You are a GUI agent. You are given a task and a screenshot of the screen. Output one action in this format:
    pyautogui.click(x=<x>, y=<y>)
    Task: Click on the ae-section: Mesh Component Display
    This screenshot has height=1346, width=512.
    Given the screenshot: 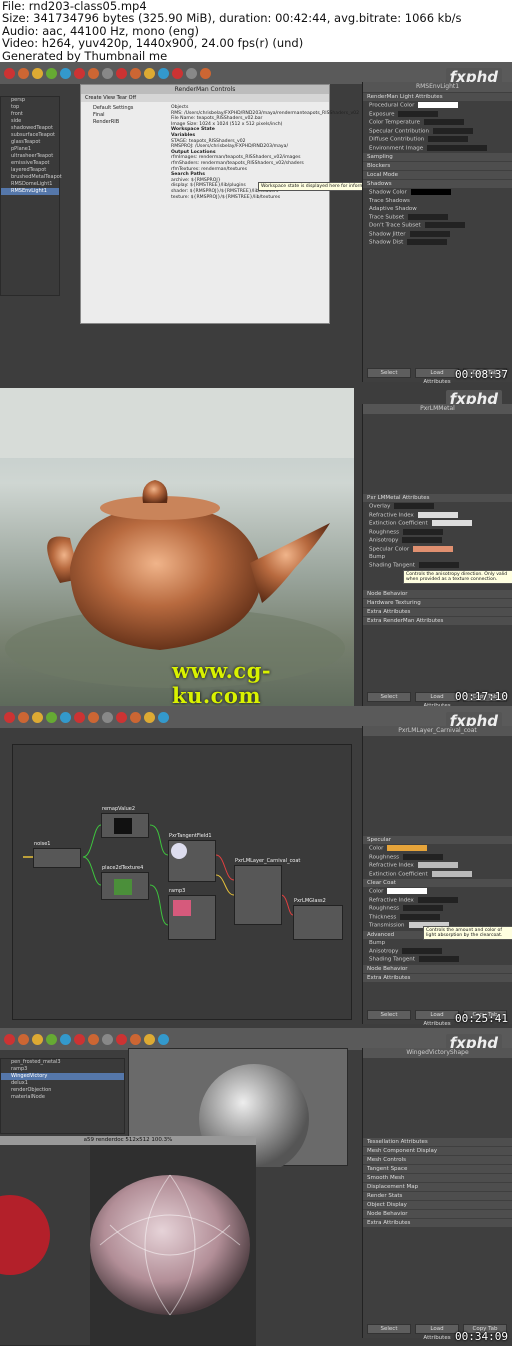 What is the action you would take?
    pyautogui.click(x=437, y=1151)
    